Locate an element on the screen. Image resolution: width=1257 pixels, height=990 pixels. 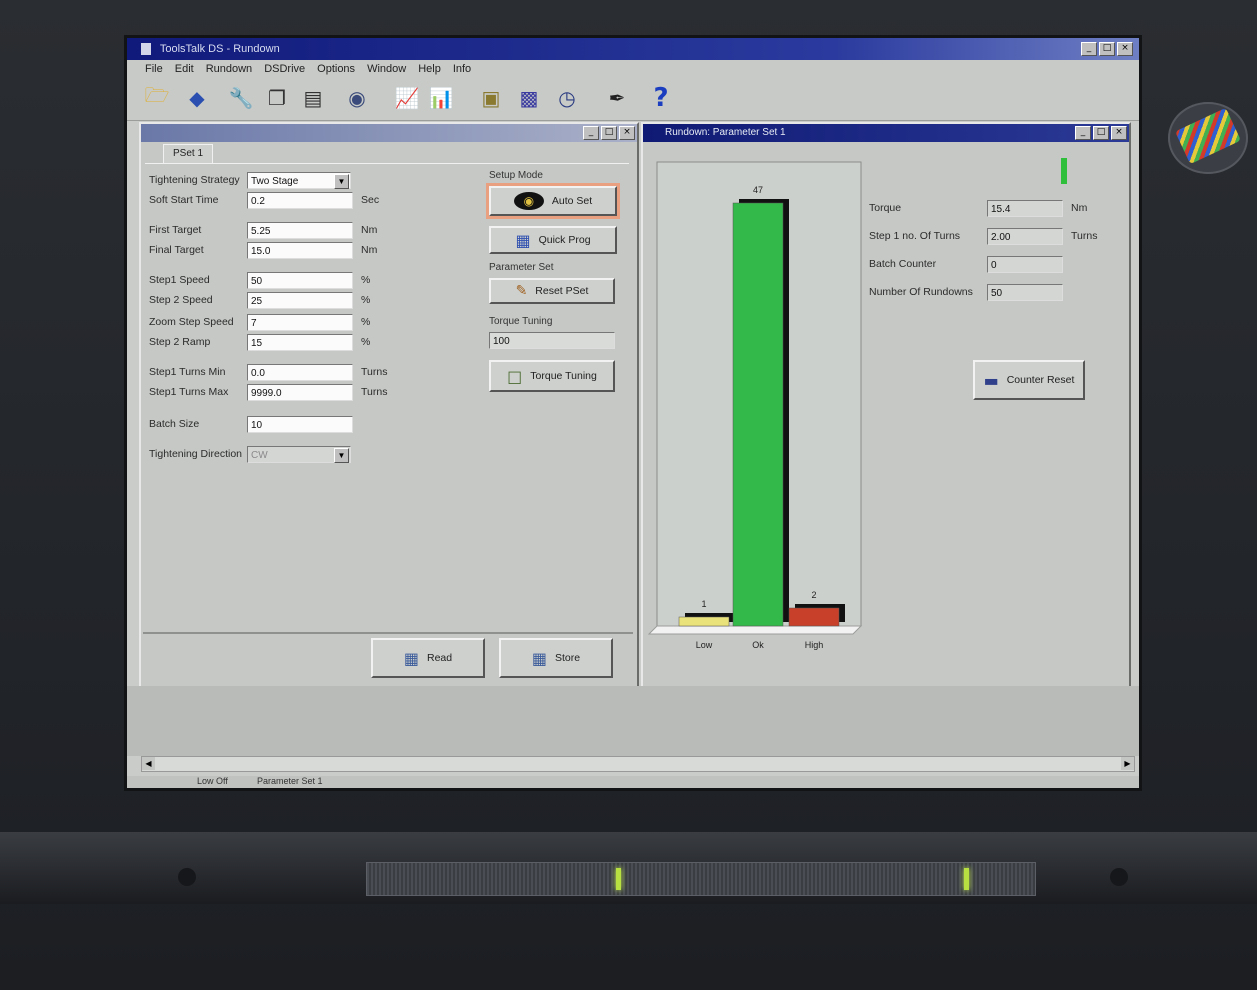
param-label: Step1 Turns Min is located at coordinates (187, 372).